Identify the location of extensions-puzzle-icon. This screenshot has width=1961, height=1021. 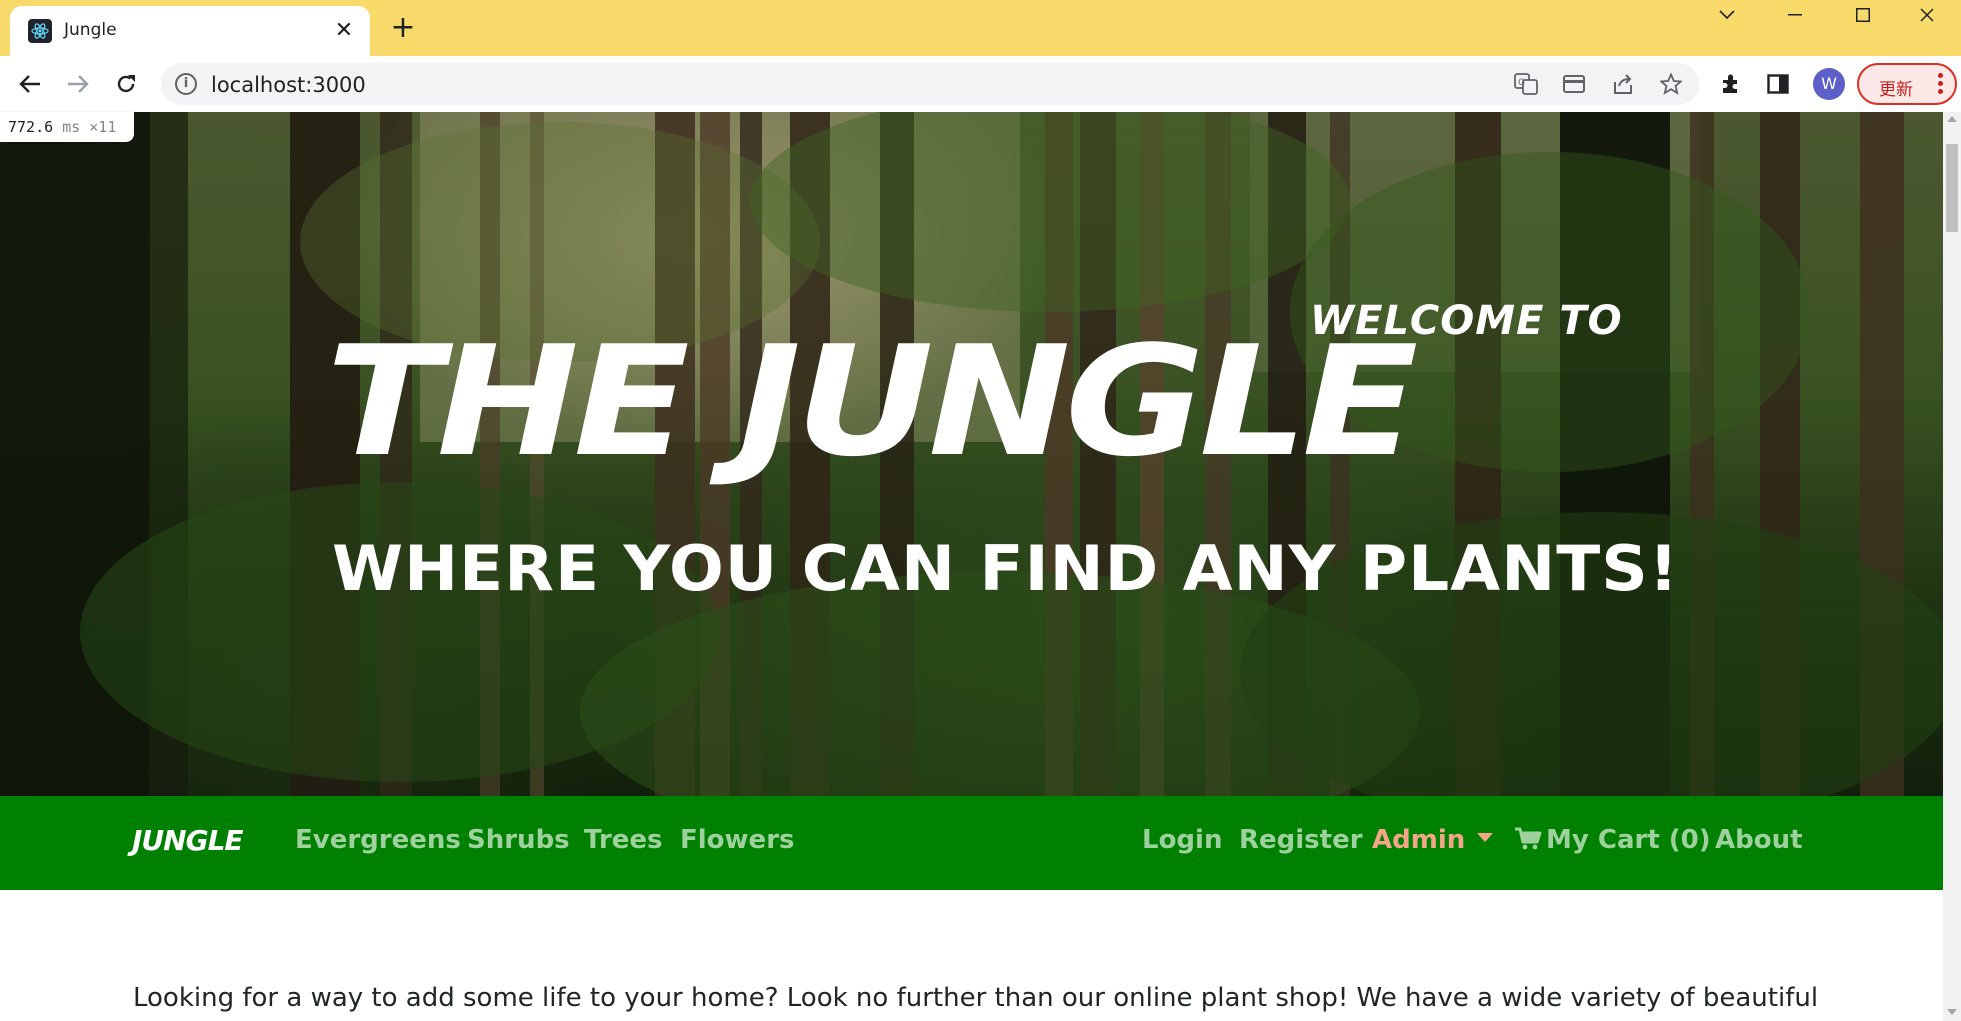
(1731, 84).